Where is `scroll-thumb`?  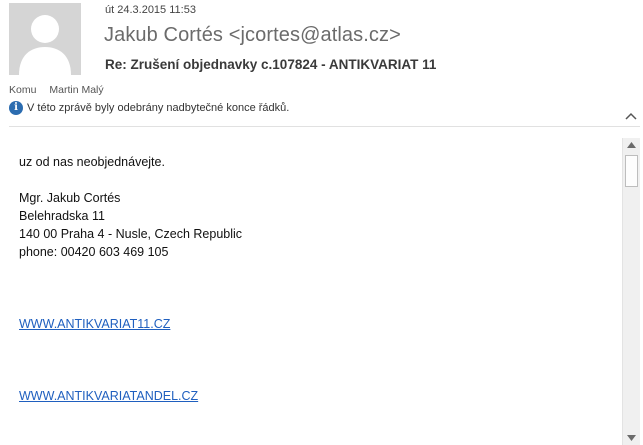
scroll-thumb is located at coordinates (631, 171).